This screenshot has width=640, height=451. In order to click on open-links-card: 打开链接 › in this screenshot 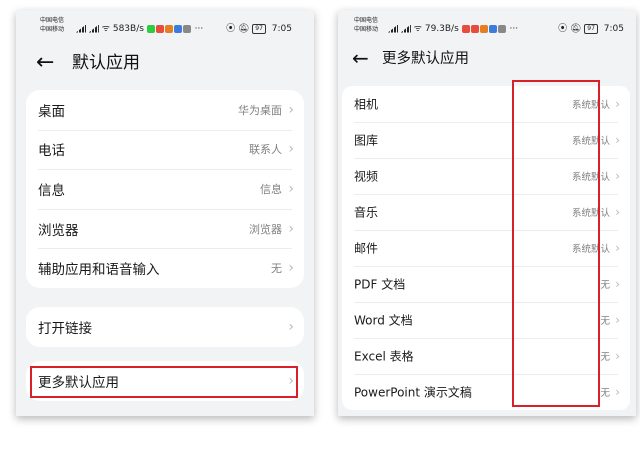, I will do `click(165, 327)`.